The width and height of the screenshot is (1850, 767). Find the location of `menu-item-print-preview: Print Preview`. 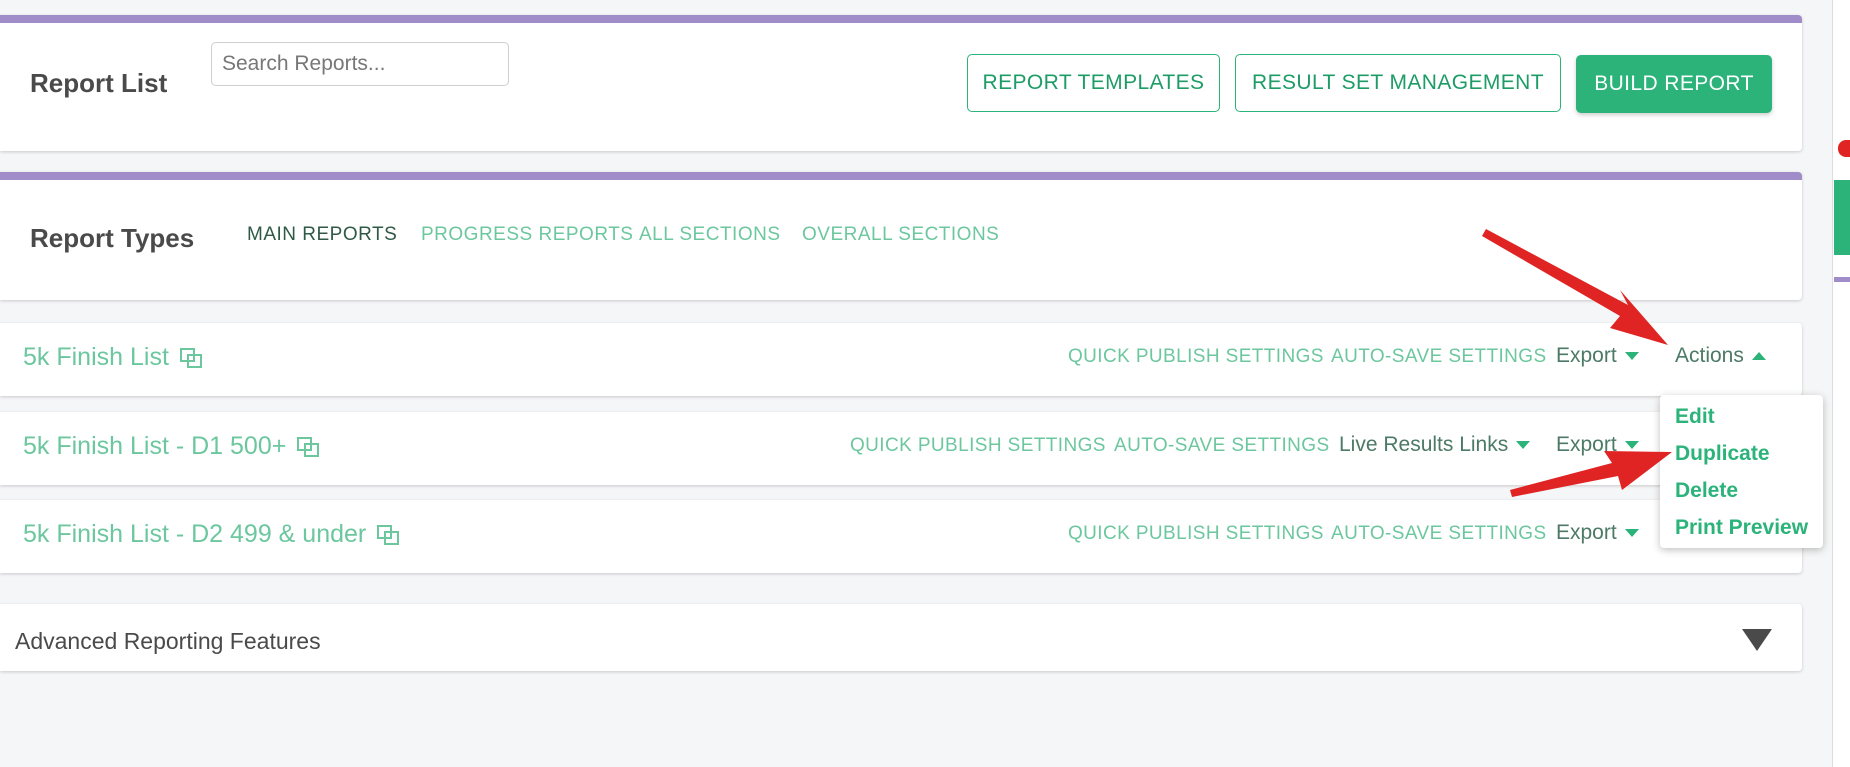

menu-item-print-preview: Print Preview is located at coordinates (1741, 528).